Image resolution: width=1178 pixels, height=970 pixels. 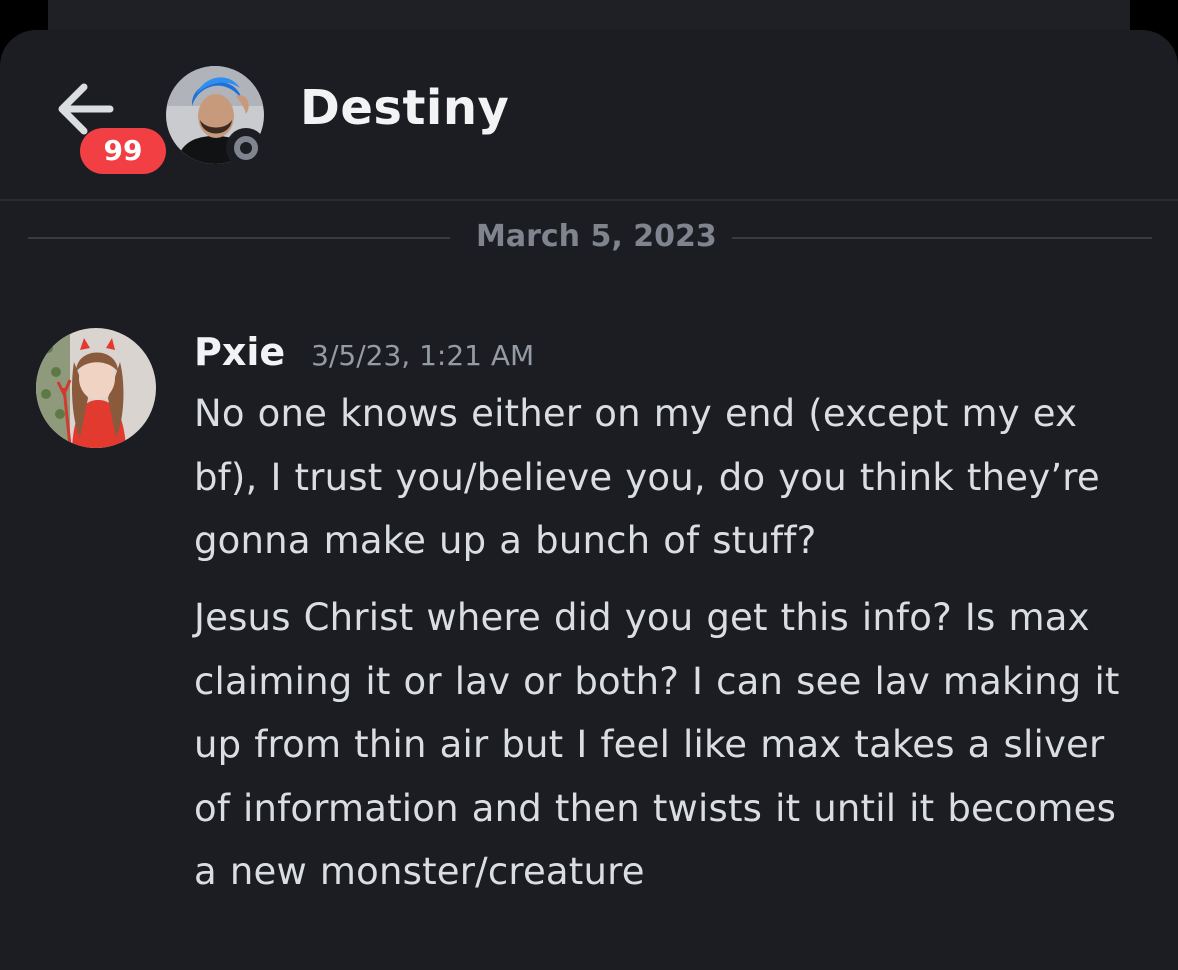 I want to click on unread-badge: 99, so click(x=123, y=151).